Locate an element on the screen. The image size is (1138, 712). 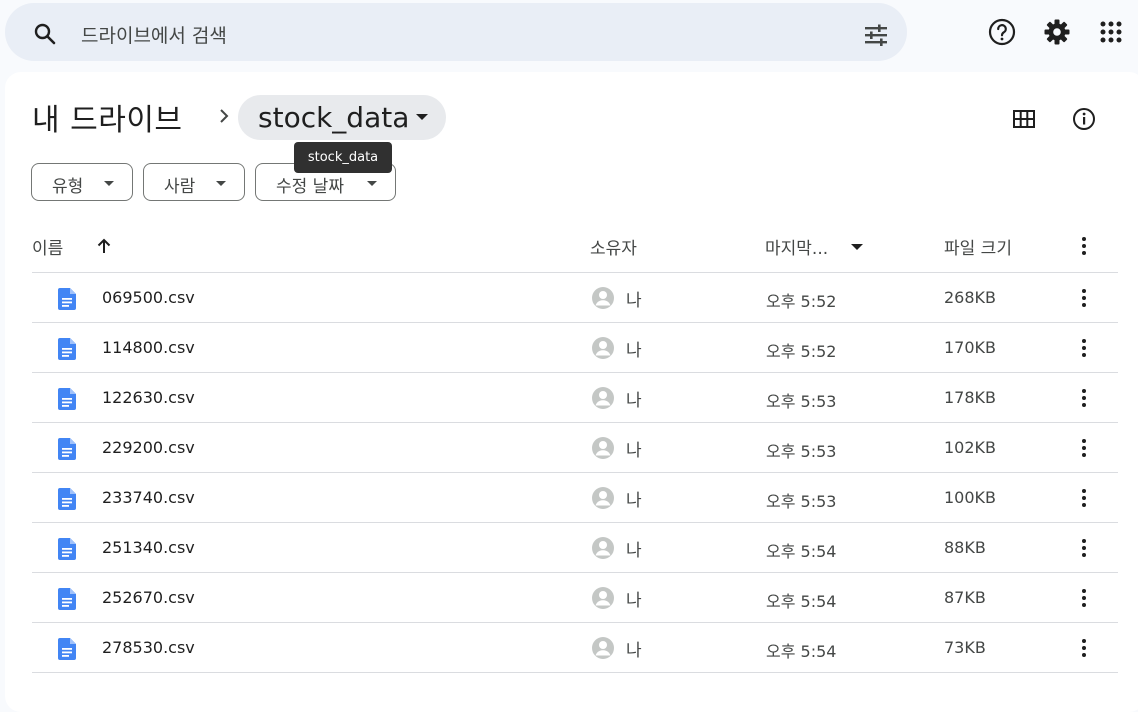
details-button is located at coordinates (1084, 119).